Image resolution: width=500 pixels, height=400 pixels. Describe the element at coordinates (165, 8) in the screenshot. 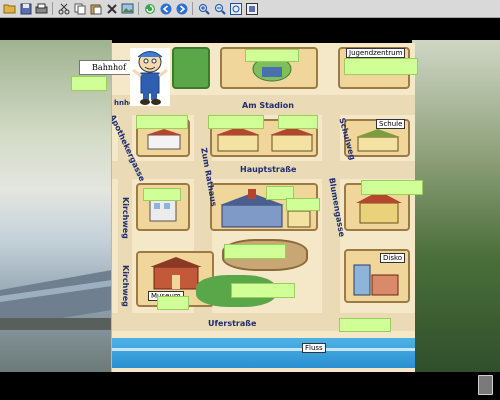

I see `back-icon` at that location.